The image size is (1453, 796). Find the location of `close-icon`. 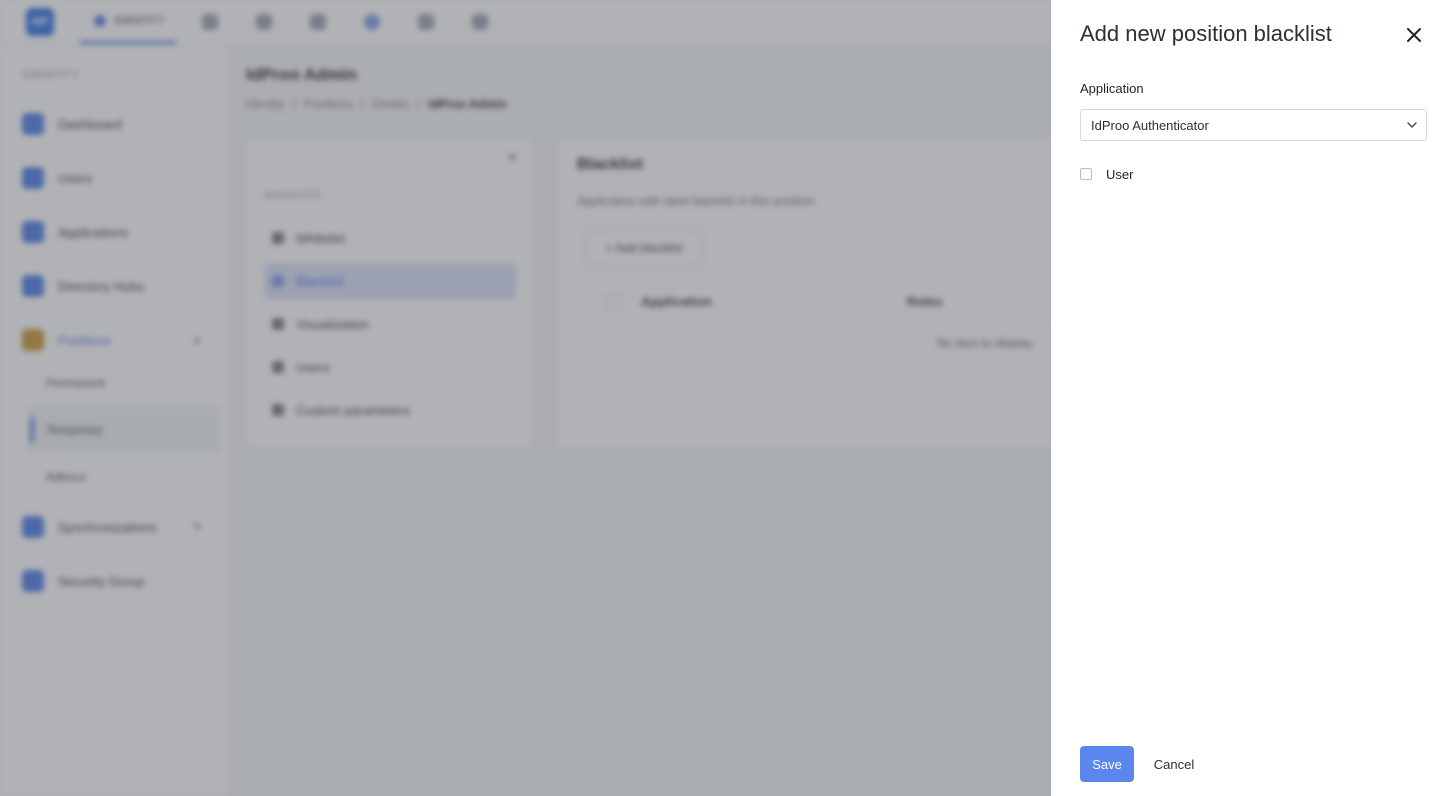

close-icon is located at coordinates (1414, 35).